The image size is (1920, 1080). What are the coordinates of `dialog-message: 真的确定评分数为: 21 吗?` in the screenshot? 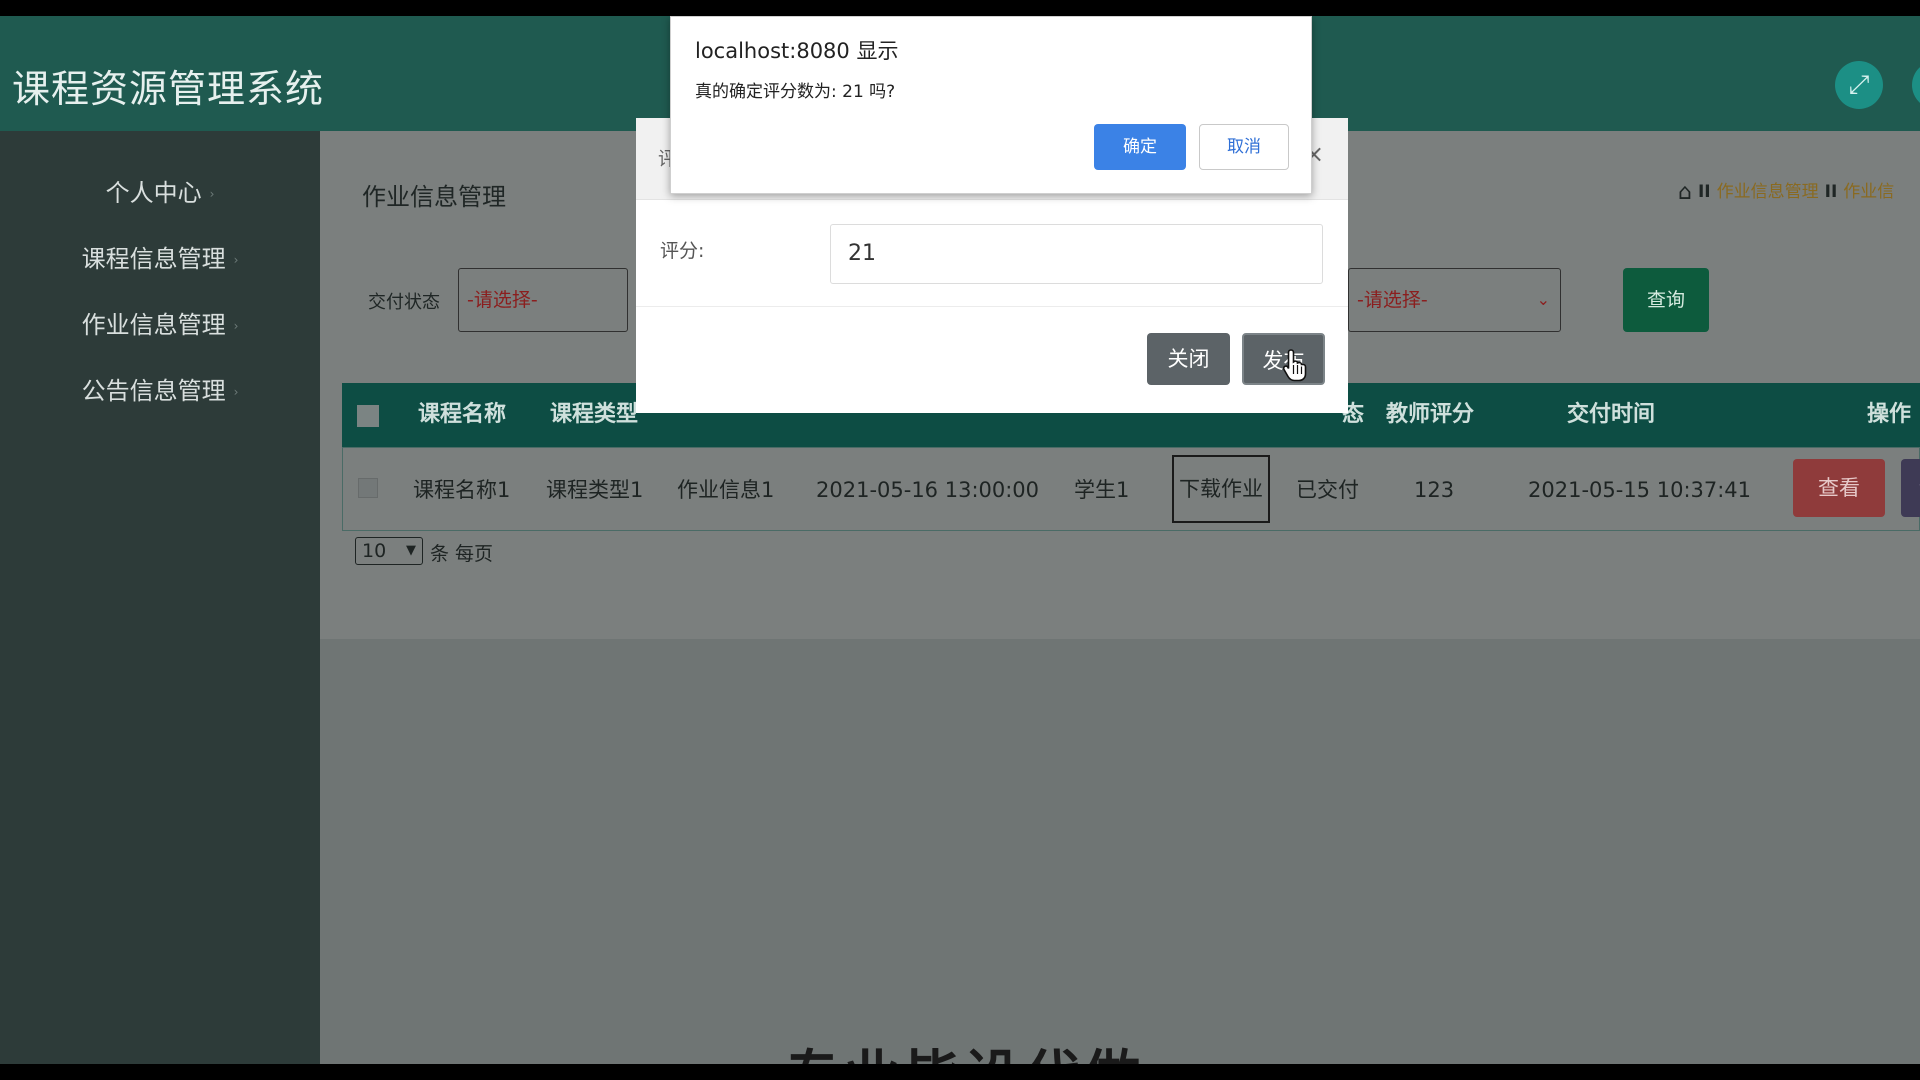 It's located at (795, 92).